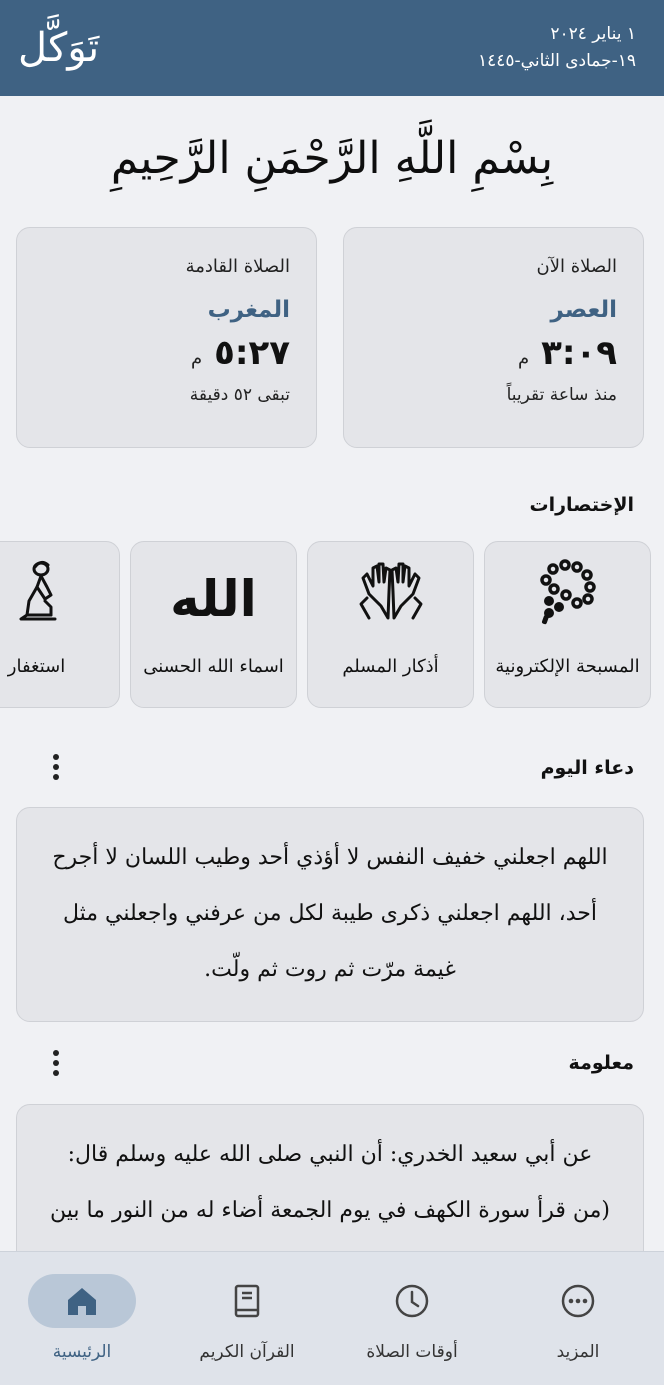 The height and width of the screenshot is (1385, 664). I want to click on shortcut-adhkar: أذكار المسلم, so click(390, 624).